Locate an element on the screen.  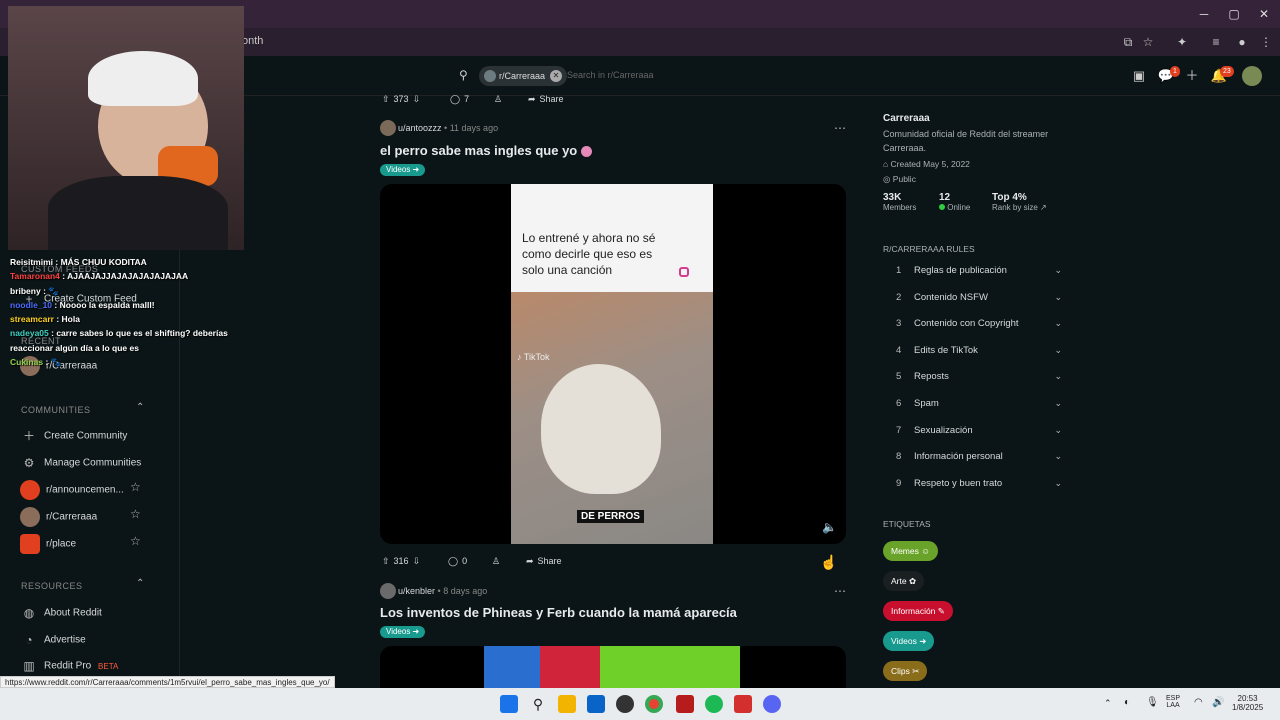
user-avatar is located at coordinates (1252, 76).